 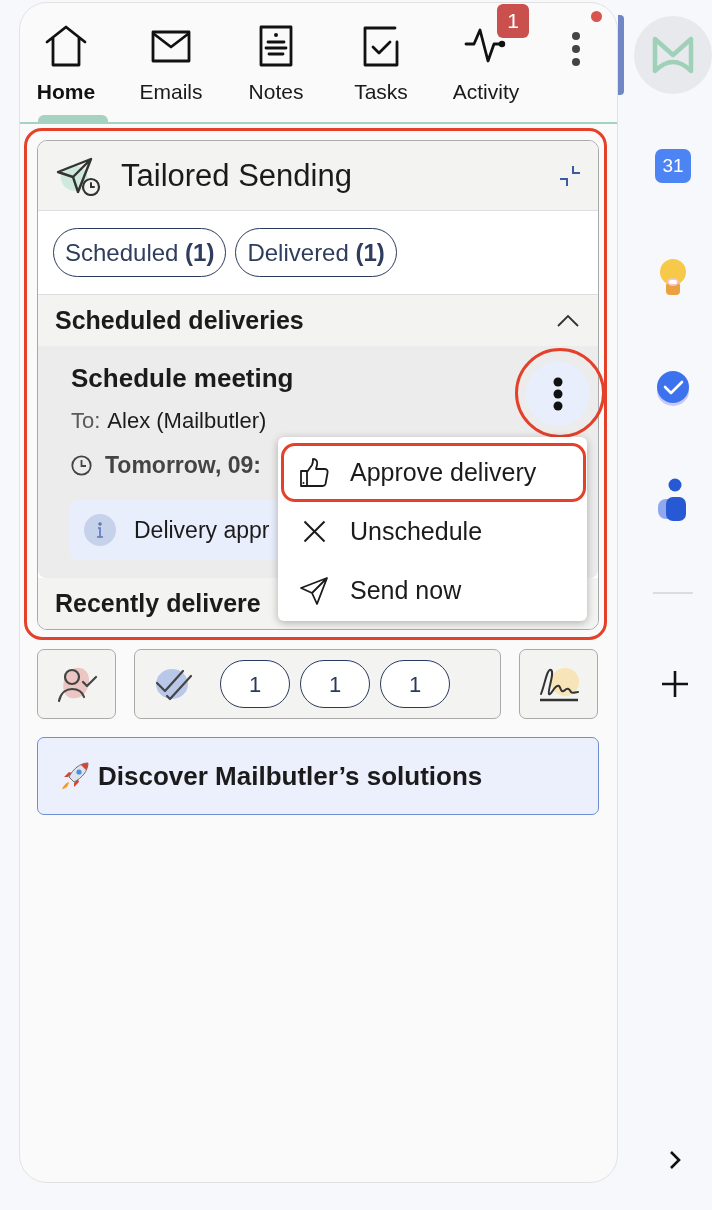 I want to click on notice-text: Delivery appr, so click(x=202, y=530).